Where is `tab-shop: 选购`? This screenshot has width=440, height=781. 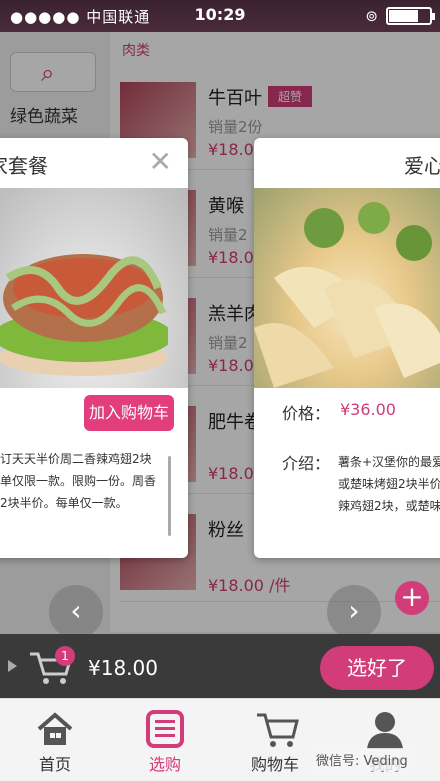 tab-shop: 选购 is located at coordinates (165, 740).